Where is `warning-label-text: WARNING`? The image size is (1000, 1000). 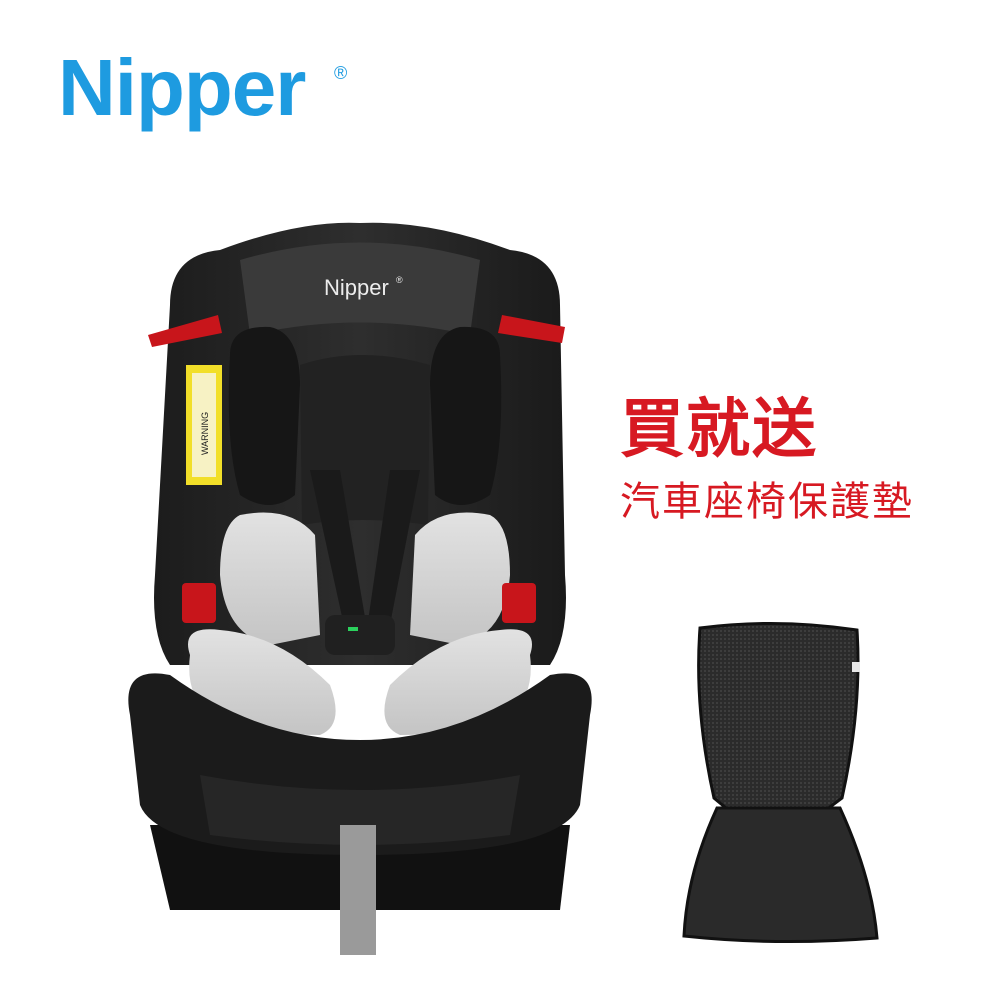
warning-label-text: WARNING is located at coordinates (205, 433).